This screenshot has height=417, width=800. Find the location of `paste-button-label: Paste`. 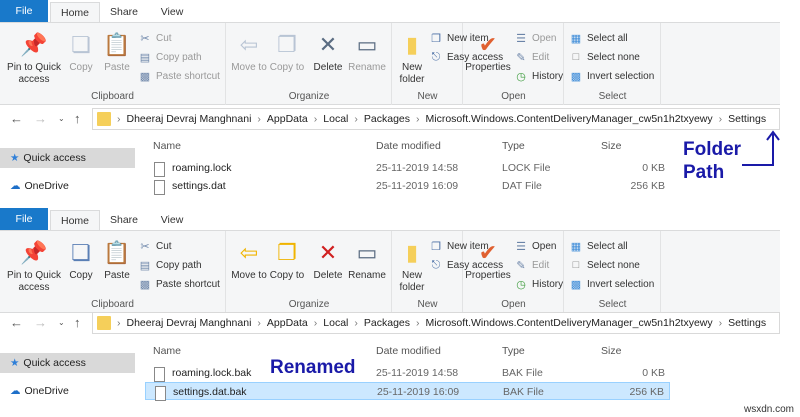

paste-button-label: Paste is located at coordinates (117, 275).